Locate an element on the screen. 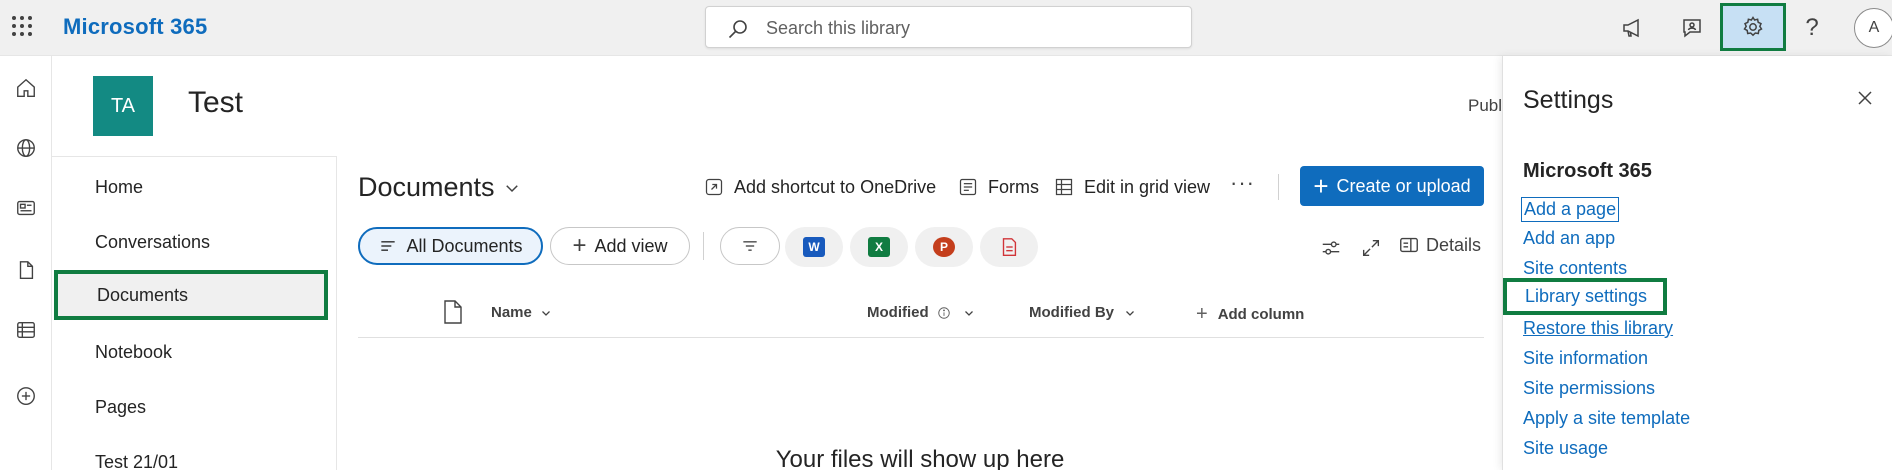 The height and width of the screenshot is (470, 1892). column-modified-label: Modified is located at coordinates (898, 312).